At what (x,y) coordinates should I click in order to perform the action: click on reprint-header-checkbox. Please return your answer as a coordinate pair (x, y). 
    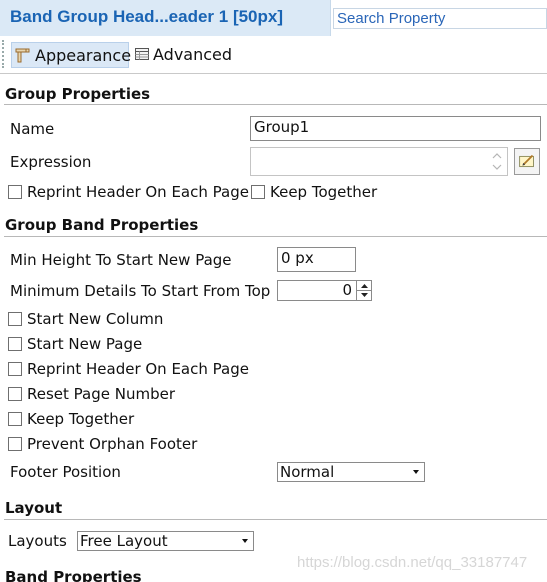
    Looking at the image, I should click on (15, 192).